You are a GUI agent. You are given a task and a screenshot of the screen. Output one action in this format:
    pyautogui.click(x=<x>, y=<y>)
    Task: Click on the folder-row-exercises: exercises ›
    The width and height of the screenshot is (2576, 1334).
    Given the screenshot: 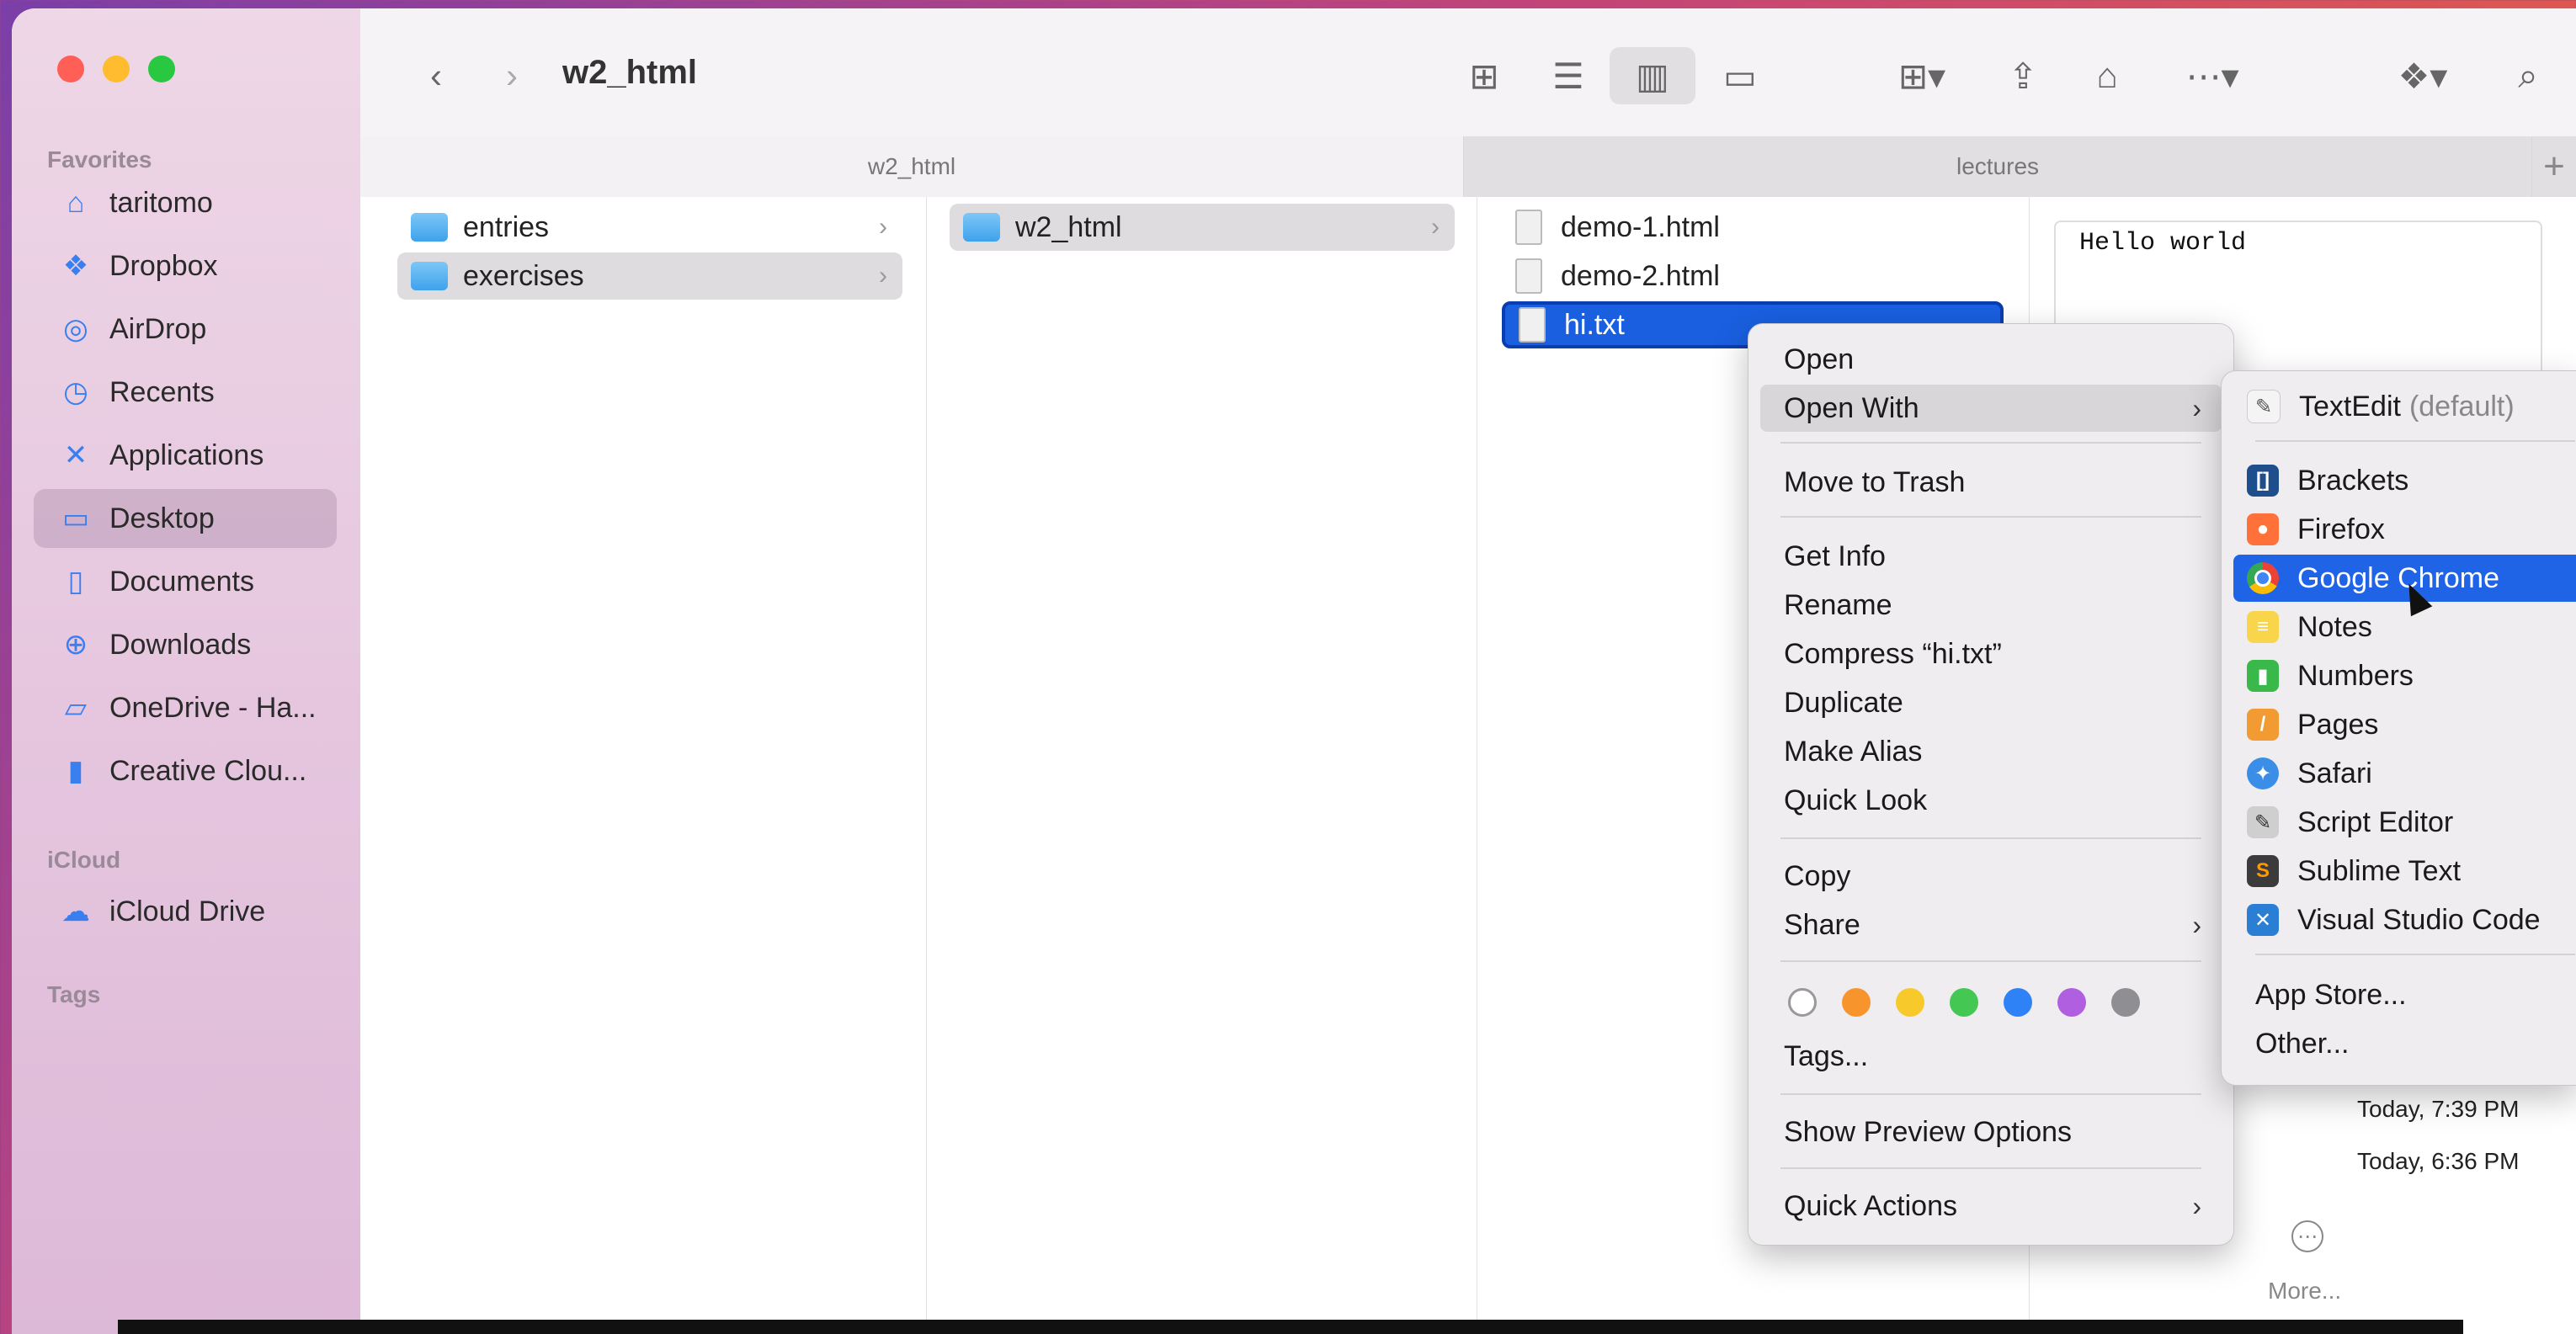 What is the action you would take?
    pyautogui.click(x=650, y=276)
    